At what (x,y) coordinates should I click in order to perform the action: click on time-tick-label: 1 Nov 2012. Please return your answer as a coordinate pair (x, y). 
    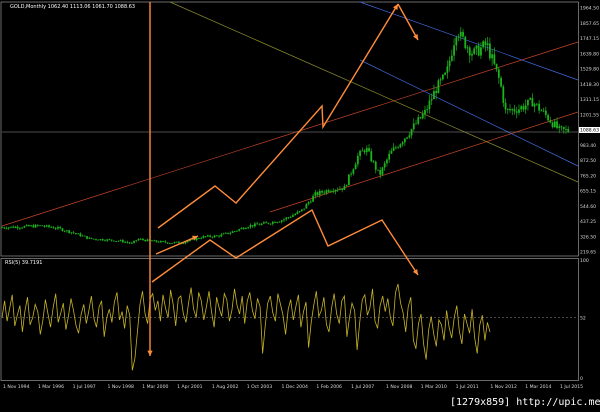
    Looking at the image, I should click on (503, 387).